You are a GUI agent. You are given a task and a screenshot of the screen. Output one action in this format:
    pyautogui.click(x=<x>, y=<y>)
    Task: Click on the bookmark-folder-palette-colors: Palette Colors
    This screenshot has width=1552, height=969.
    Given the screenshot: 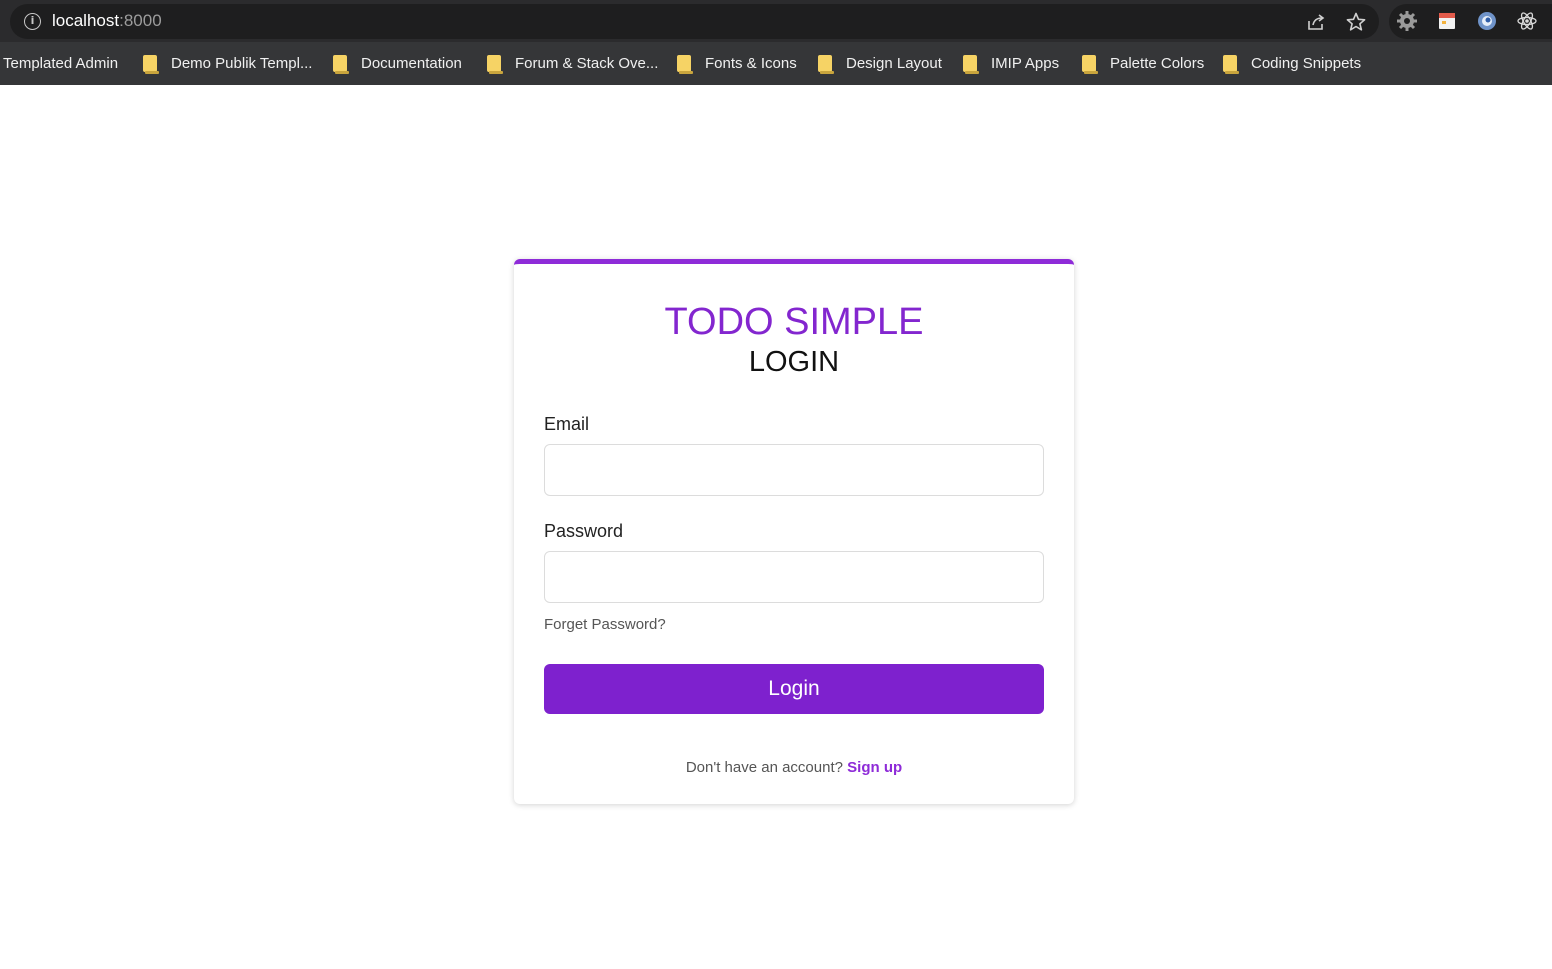 What is the action you would take?
    pyautogui.click(x=1143, y=63)
    